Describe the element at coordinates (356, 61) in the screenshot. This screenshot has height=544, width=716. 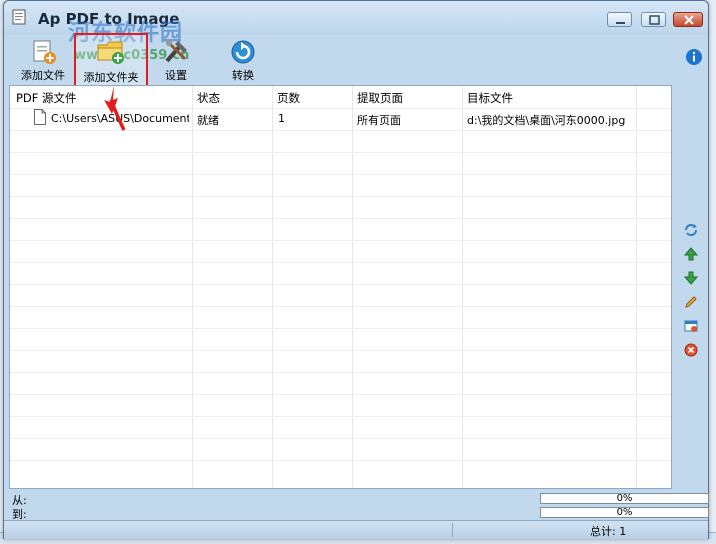
I see `toolbar: 添加文件 添加文件夹 设置 转换` at that location.